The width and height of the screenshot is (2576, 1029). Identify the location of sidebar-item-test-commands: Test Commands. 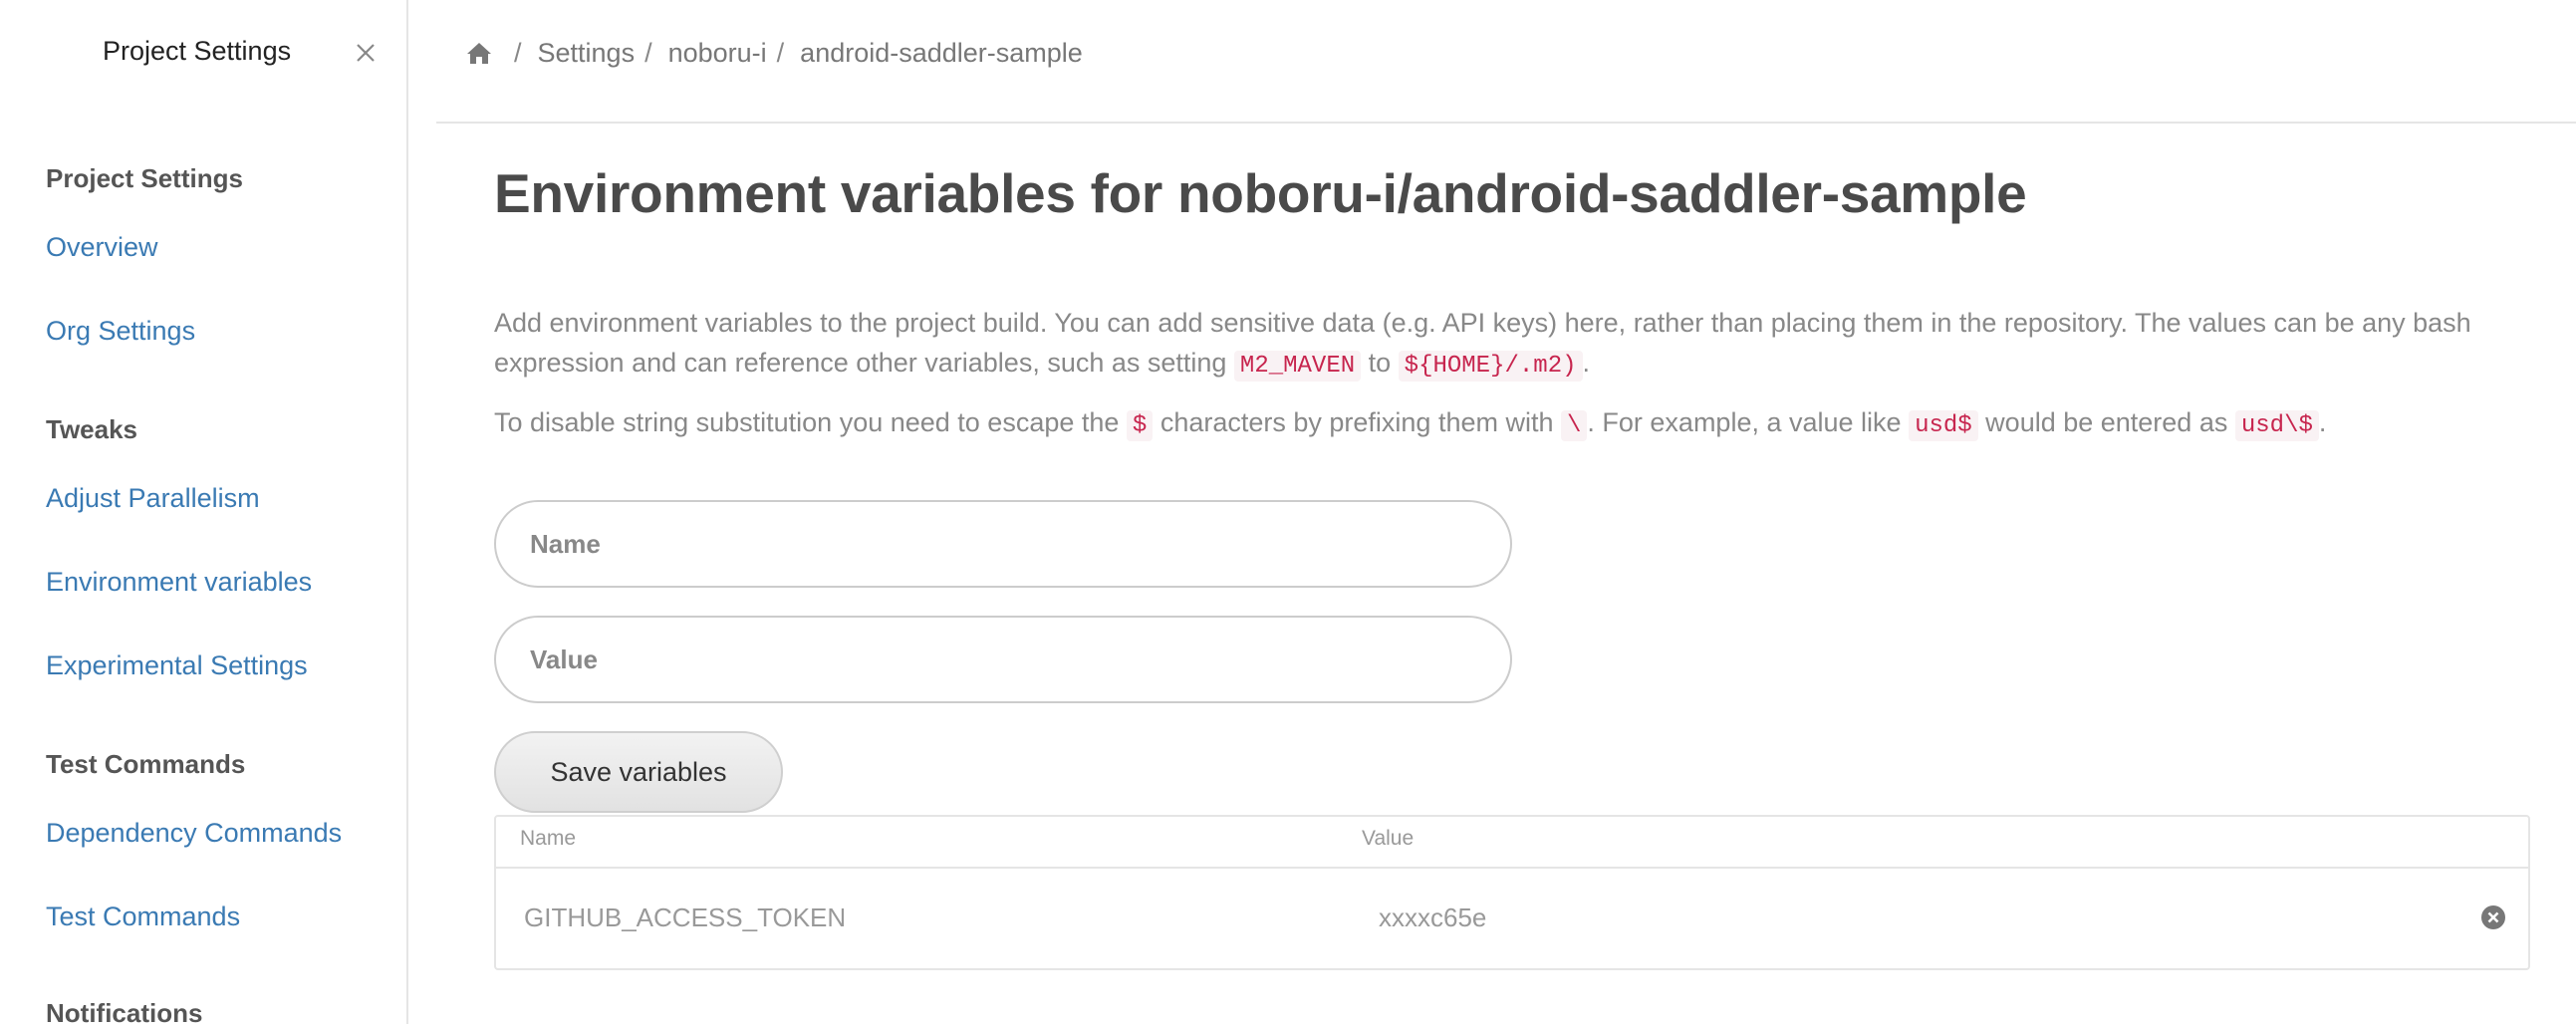
(143, 916).